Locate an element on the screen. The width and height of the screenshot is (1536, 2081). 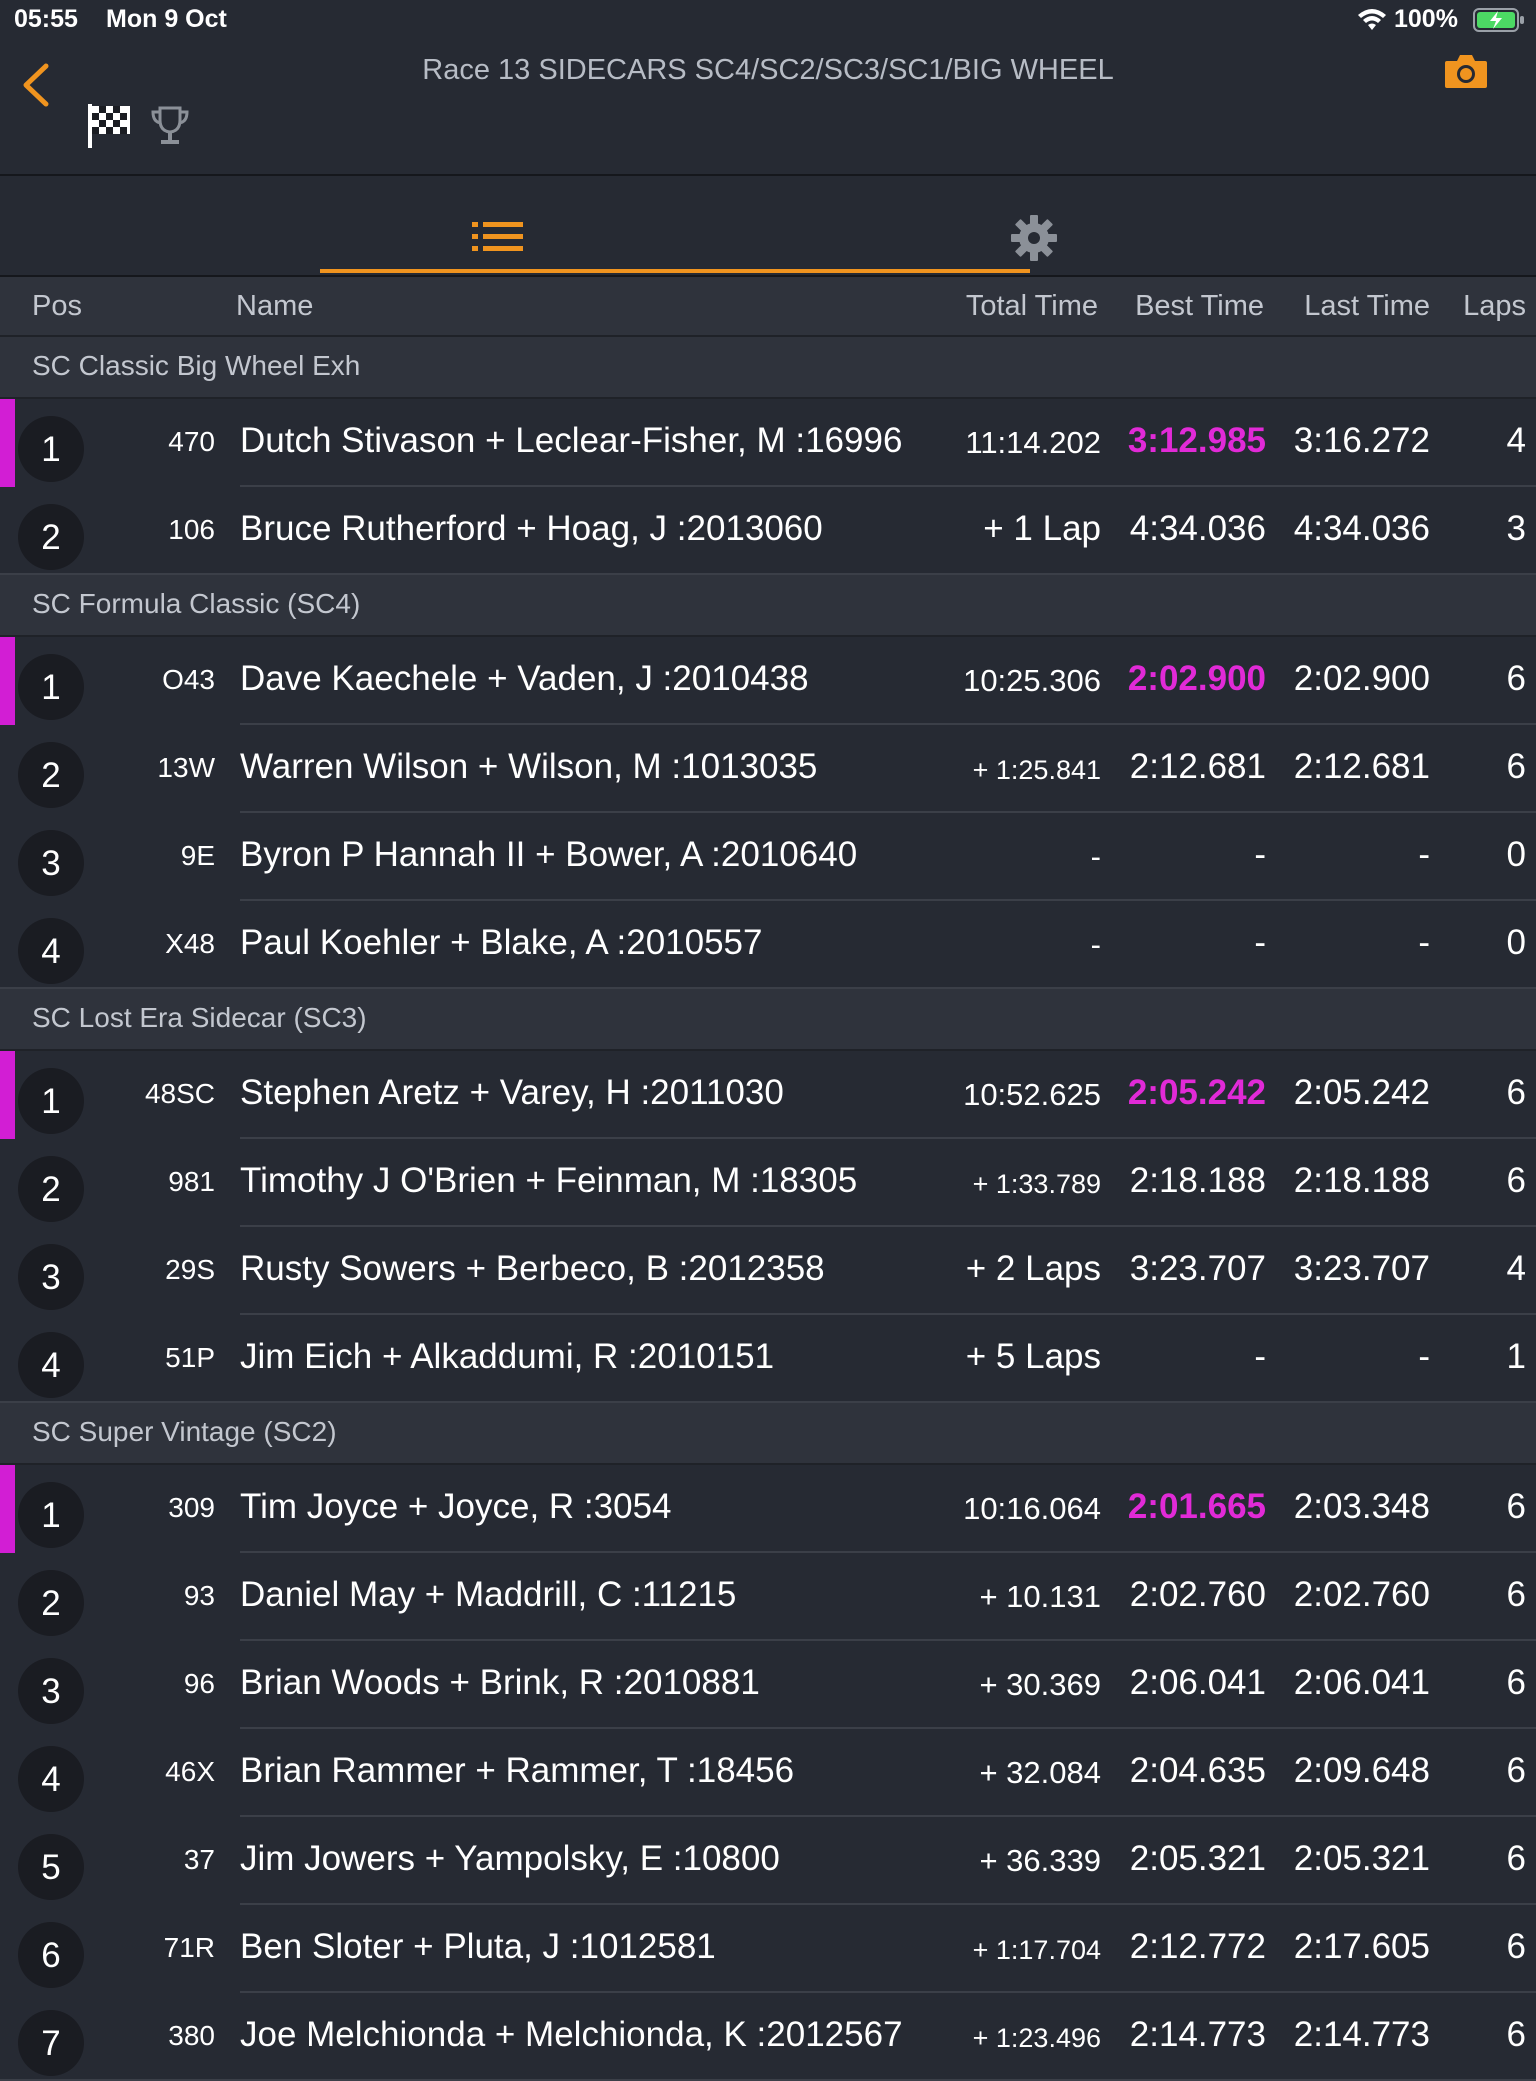
laps-count: 4 is located at coordinates (1516, 440).